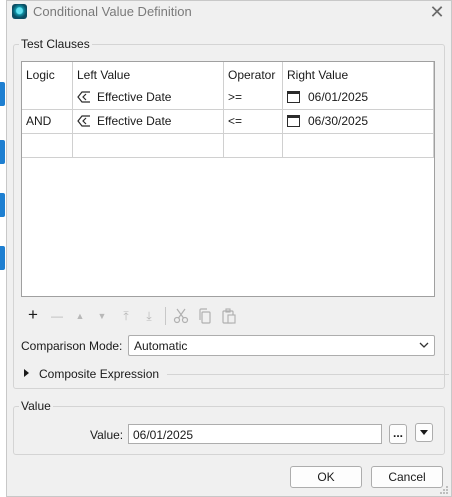 This screenshot has width=452, height=497. I want to click on logic-cell: AND, so click(38, 121).